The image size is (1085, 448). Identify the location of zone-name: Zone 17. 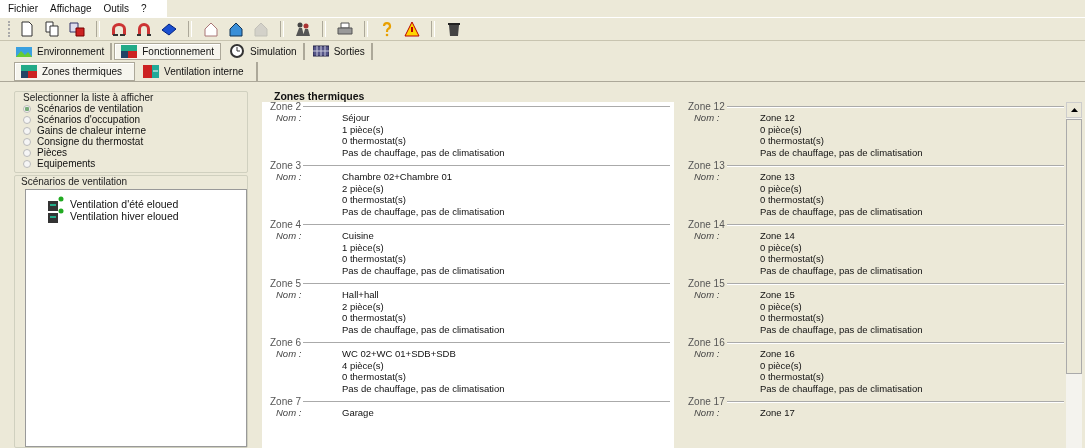
(777, 413).